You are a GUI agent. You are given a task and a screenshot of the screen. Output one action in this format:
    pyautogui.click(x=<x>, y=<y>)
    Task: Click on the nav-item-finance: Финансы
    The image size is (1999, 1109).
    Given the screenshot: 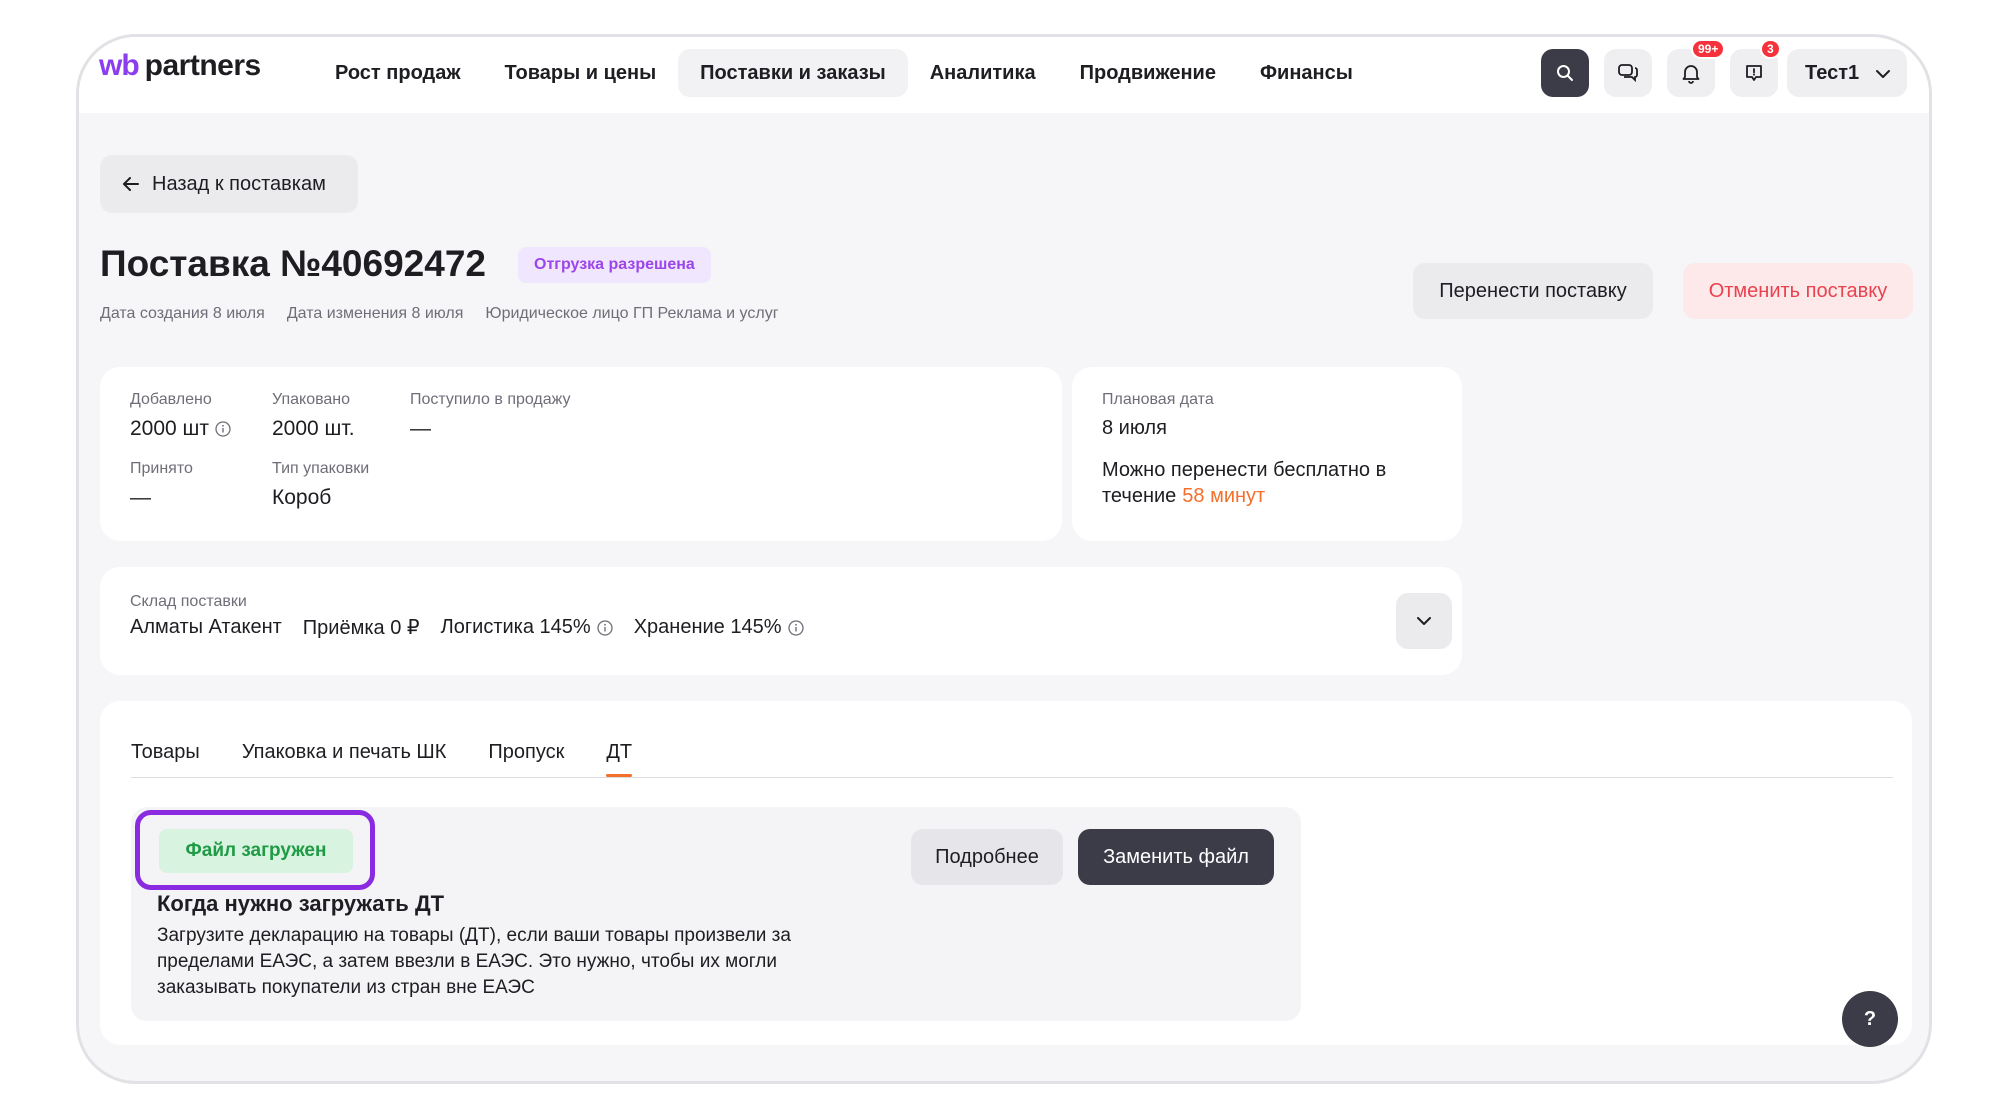 What is the action you would take?
    pyautogui.click(x=1306, y=73)
    